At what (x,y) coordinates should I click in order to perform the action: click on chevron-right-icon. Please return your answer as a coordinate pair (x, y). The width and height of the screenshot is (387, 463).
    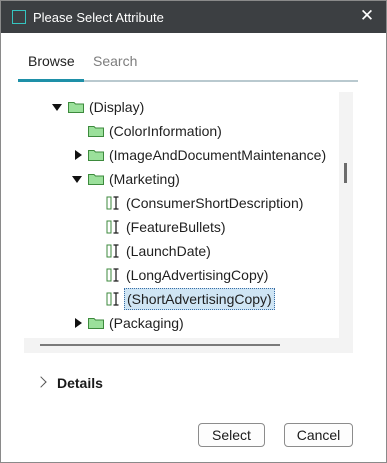
    Looking at the image, I should click on (41, 382).